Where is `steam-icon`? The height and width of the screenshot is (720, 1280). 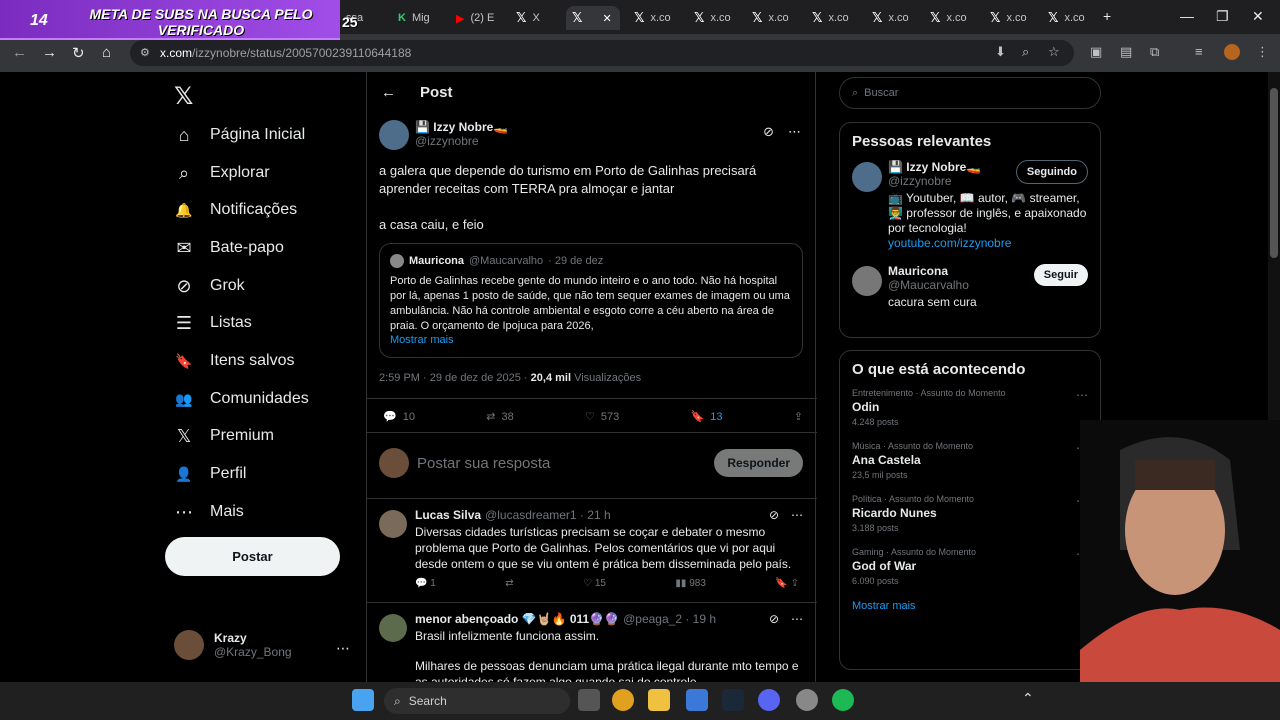 steam-icon is located at coordinates (733, 700).